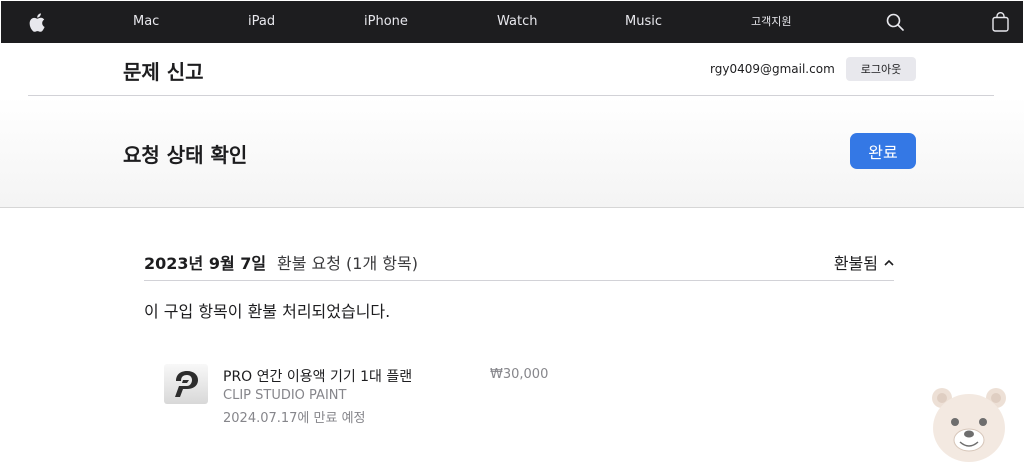 Image resolution: width=1024 pixels, height=474 pixels. What do you see at coordinates (318, 377) in the screenshot?
I see `item-name: PRO 연간 이용액 기기 1대 플랜` at bounding box center [318, 377].